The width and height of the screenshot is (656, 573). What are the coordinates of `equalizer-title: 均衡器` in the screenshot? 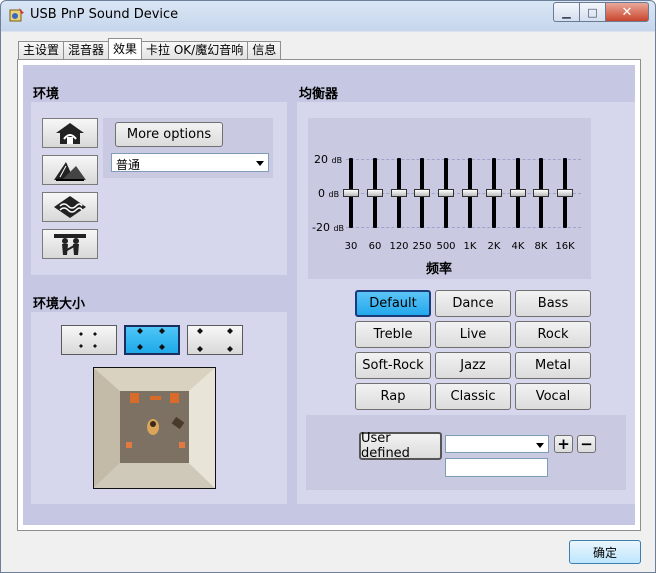 It's located at (319, 94).